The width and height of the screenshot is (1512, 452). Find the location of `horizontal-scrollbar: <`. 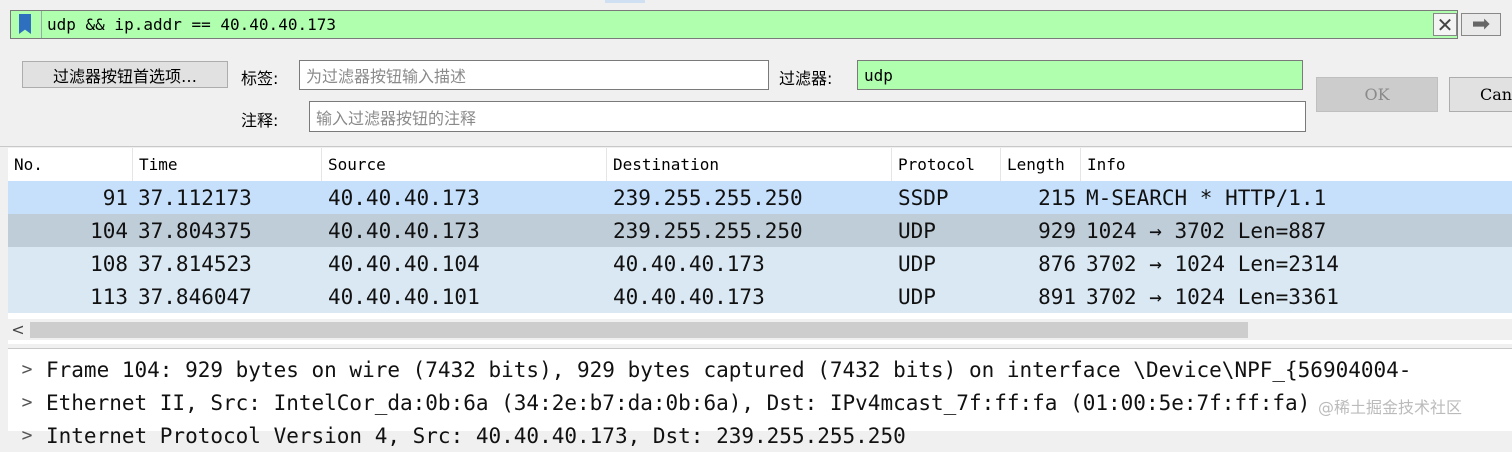

horizontal-scrollbar: < is located at coordinates (760, 329).